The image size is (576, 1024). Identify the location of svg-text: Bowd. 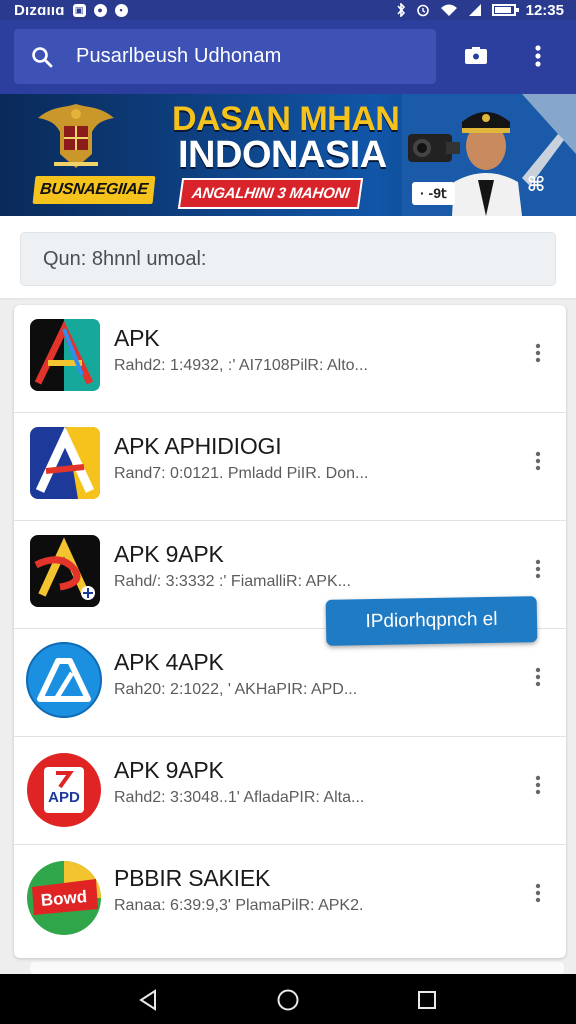
(64, 898).